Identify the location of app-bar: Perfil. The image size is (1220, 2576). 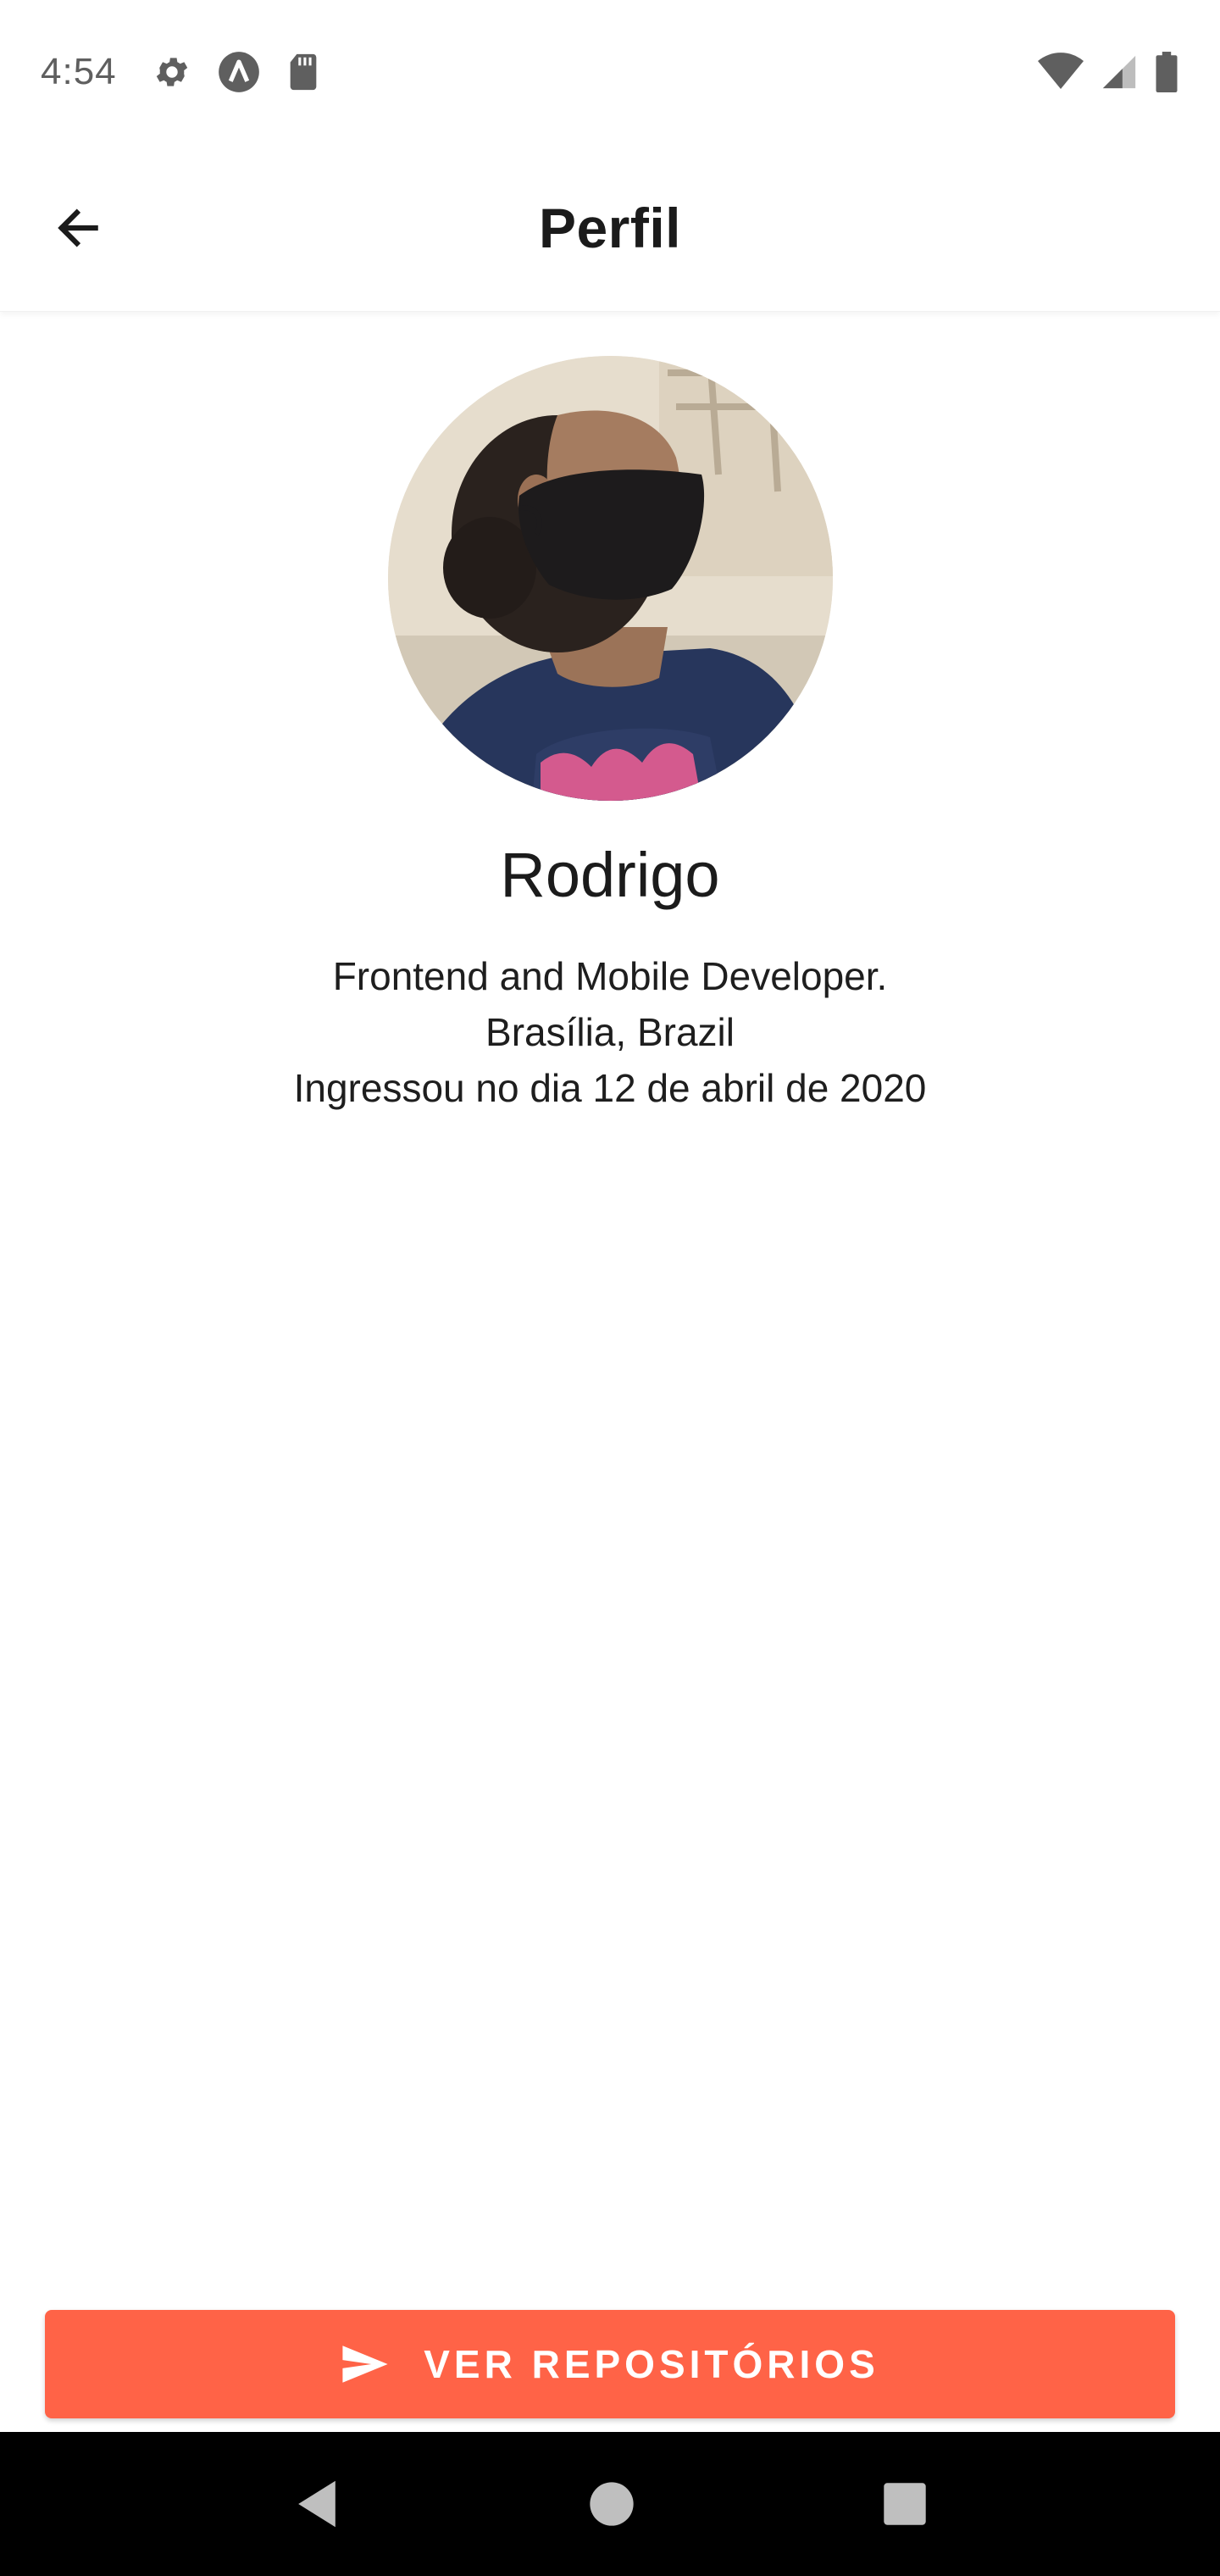
(610, 228).